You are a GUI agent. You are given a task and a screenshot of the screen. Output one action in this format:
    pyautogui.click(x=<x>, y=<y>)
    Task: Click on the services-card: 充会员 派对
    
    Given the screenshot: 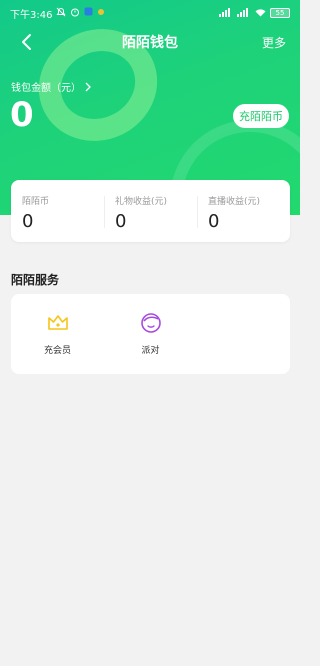 What is the action you would take?
    pyautogui.click(x=150, y=334)
    